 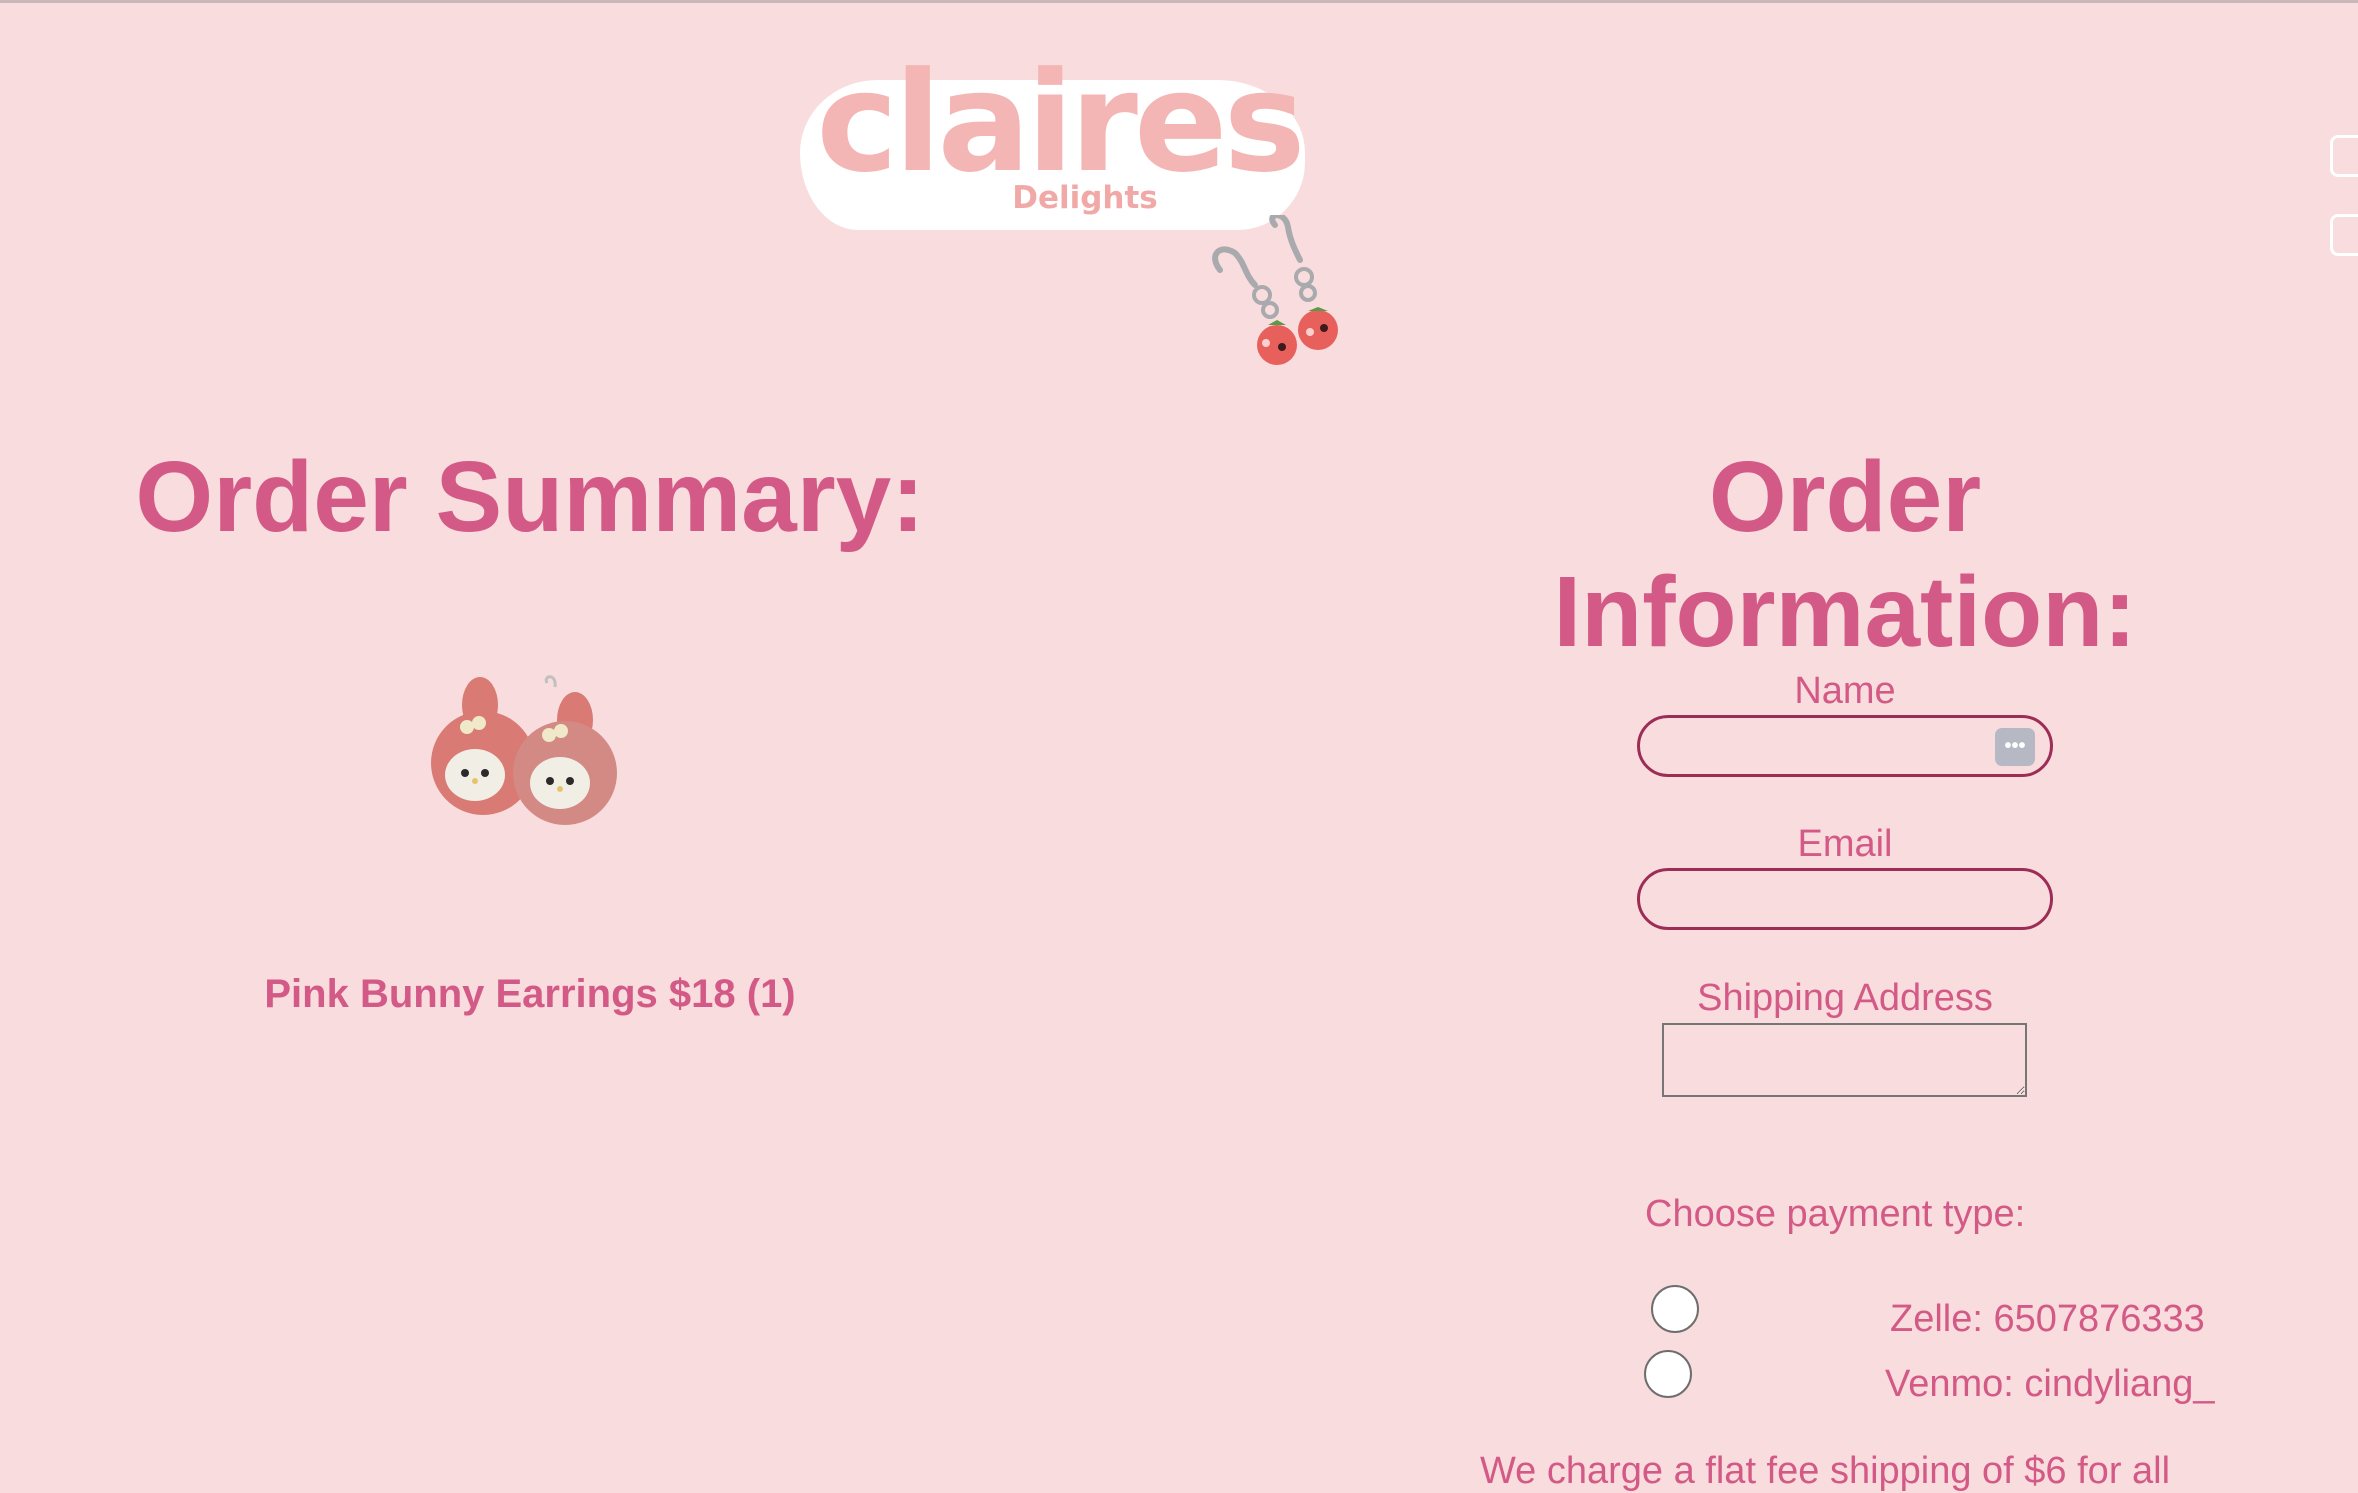 I want to click on store-icon, so click(x=2344, y=156).